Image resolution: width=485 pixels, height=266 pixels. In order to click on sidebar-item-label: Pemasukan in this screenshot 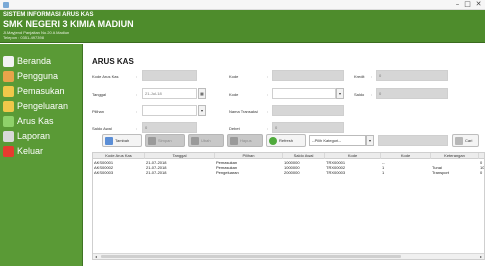, I will do `click(41, 91)`.